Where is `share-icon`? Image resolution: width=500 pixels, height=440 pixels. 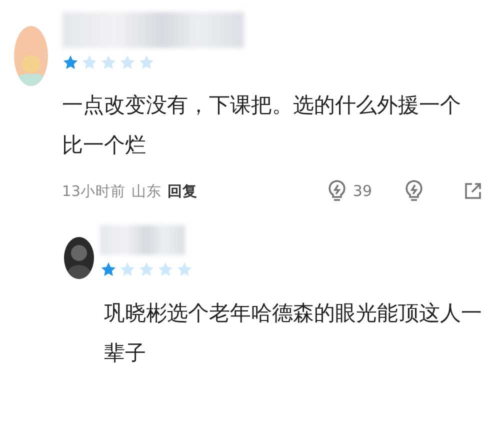
share-icon is located at coordinates (473, 191).